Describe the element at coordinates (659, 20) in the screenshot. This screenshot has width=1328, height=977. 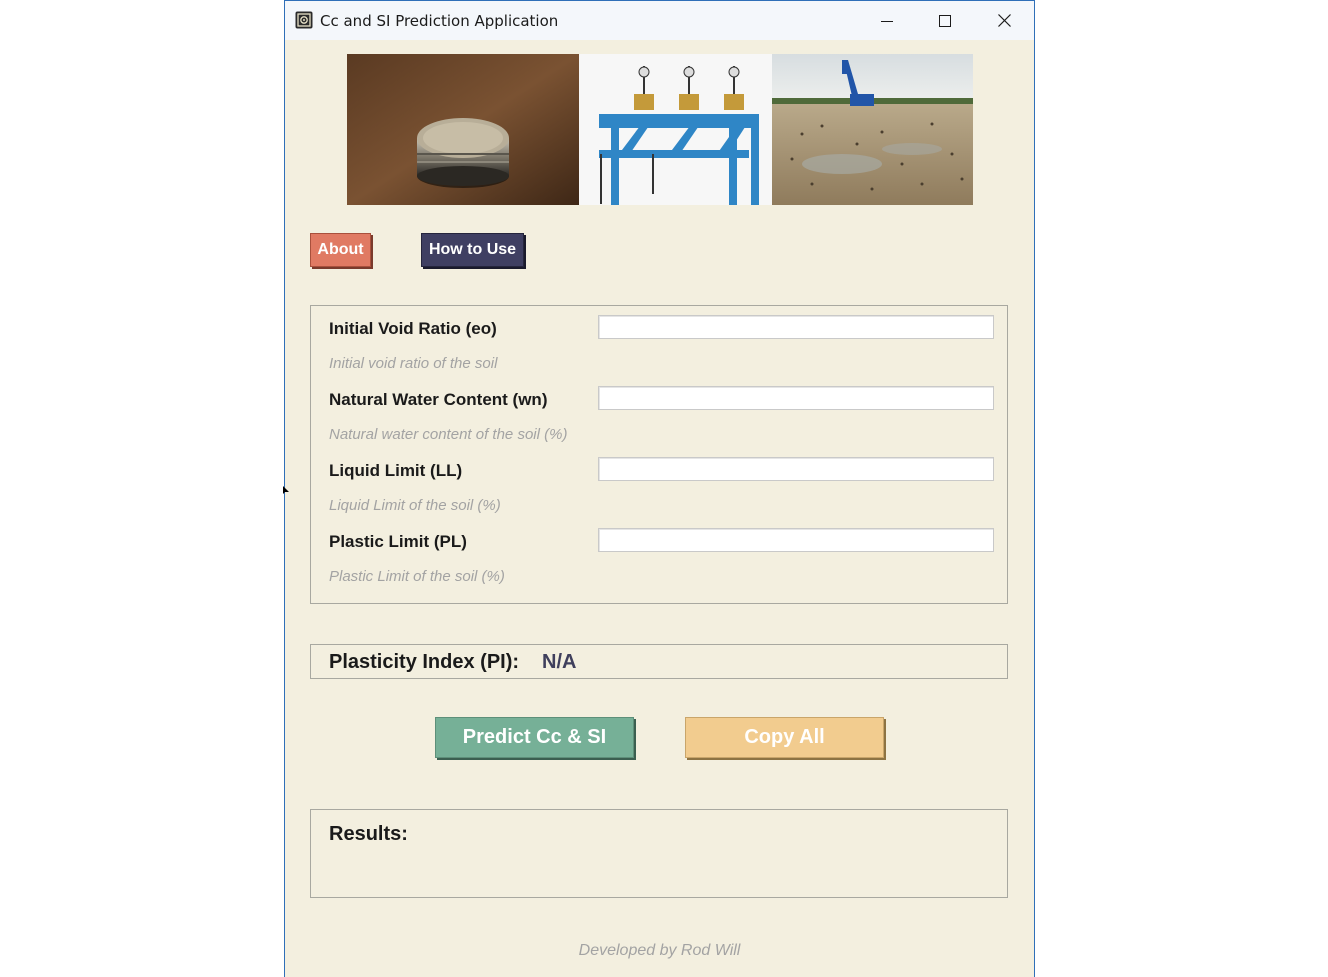
I see `title-bar: Cc and SI Prediction Application` at that location.